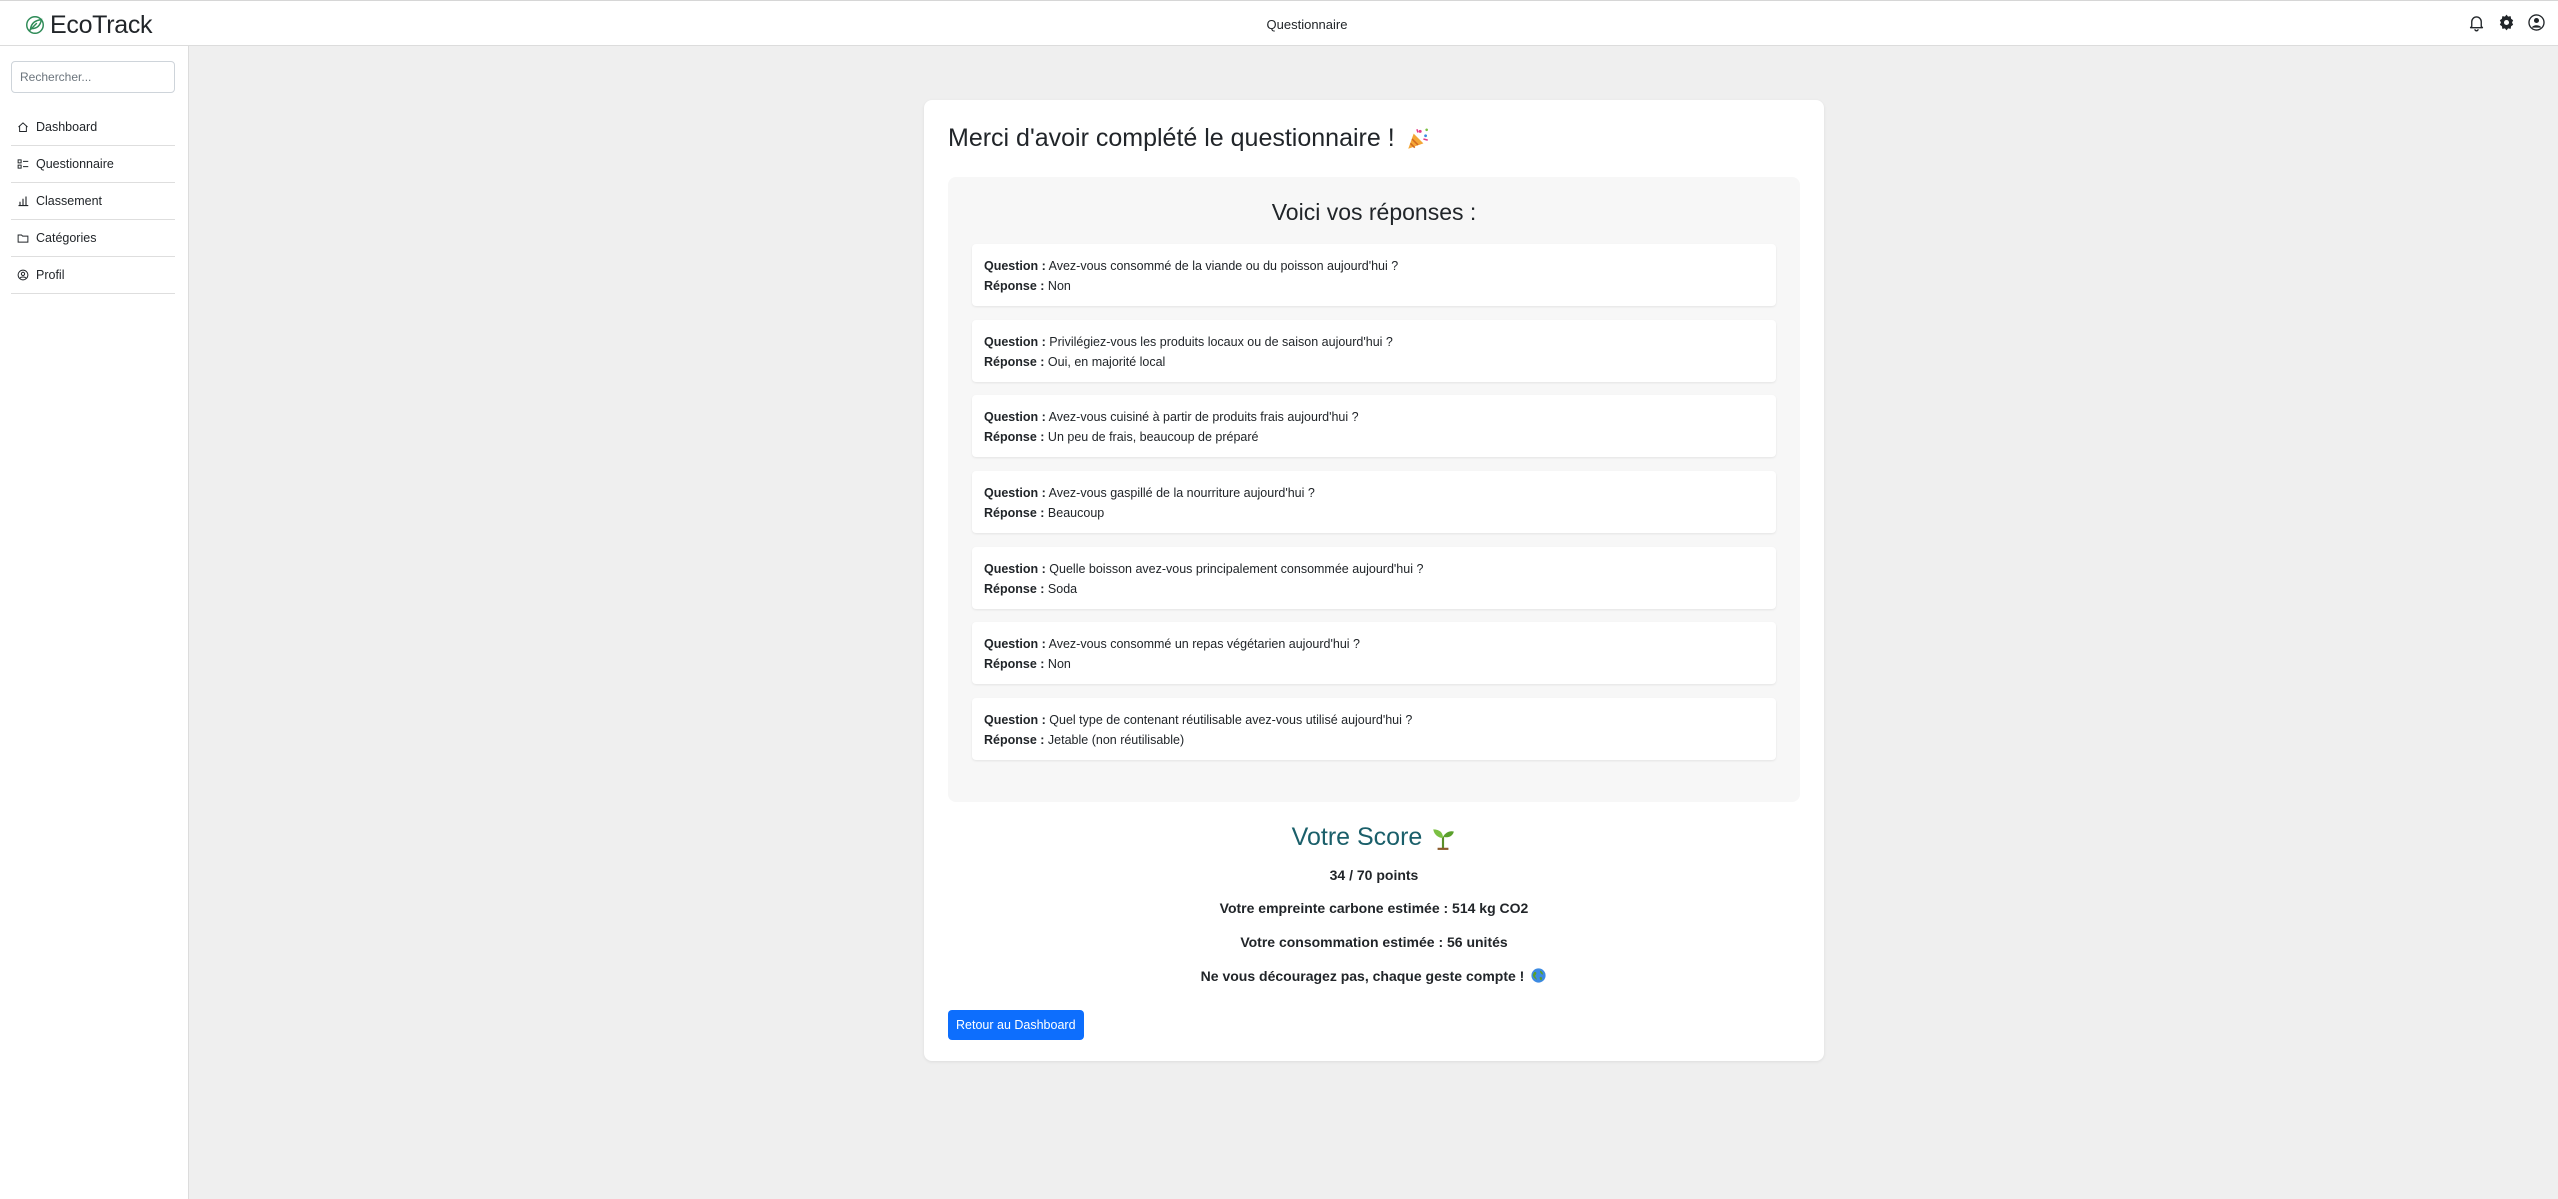 The image size is (2558, 1199). I want to click on gear-icon, so click(2506, 22).